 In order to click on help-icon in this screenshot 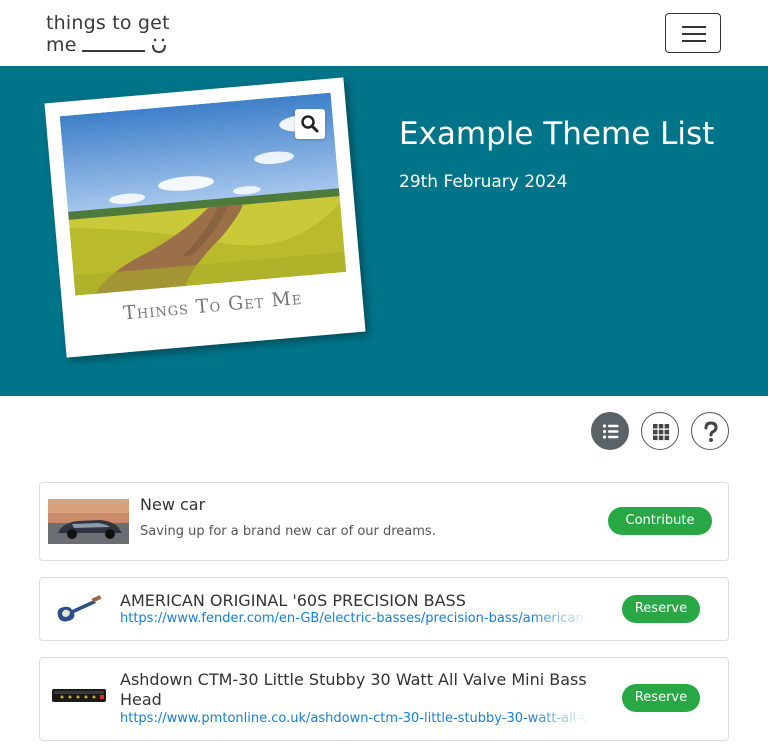, I will do `click(711, 431)`.